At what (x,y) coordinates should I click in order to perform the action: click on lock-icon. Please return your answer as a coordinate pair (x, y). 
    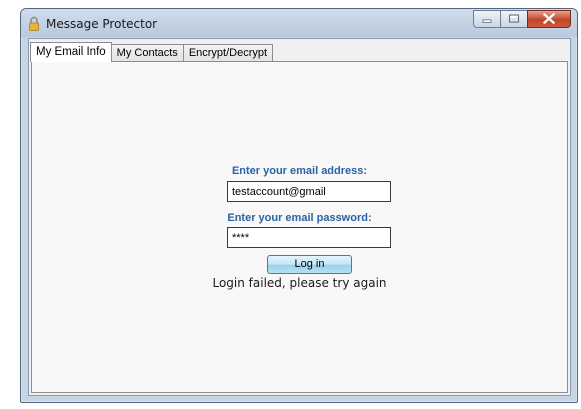
    Looking at the image, I should click on (34, 23).